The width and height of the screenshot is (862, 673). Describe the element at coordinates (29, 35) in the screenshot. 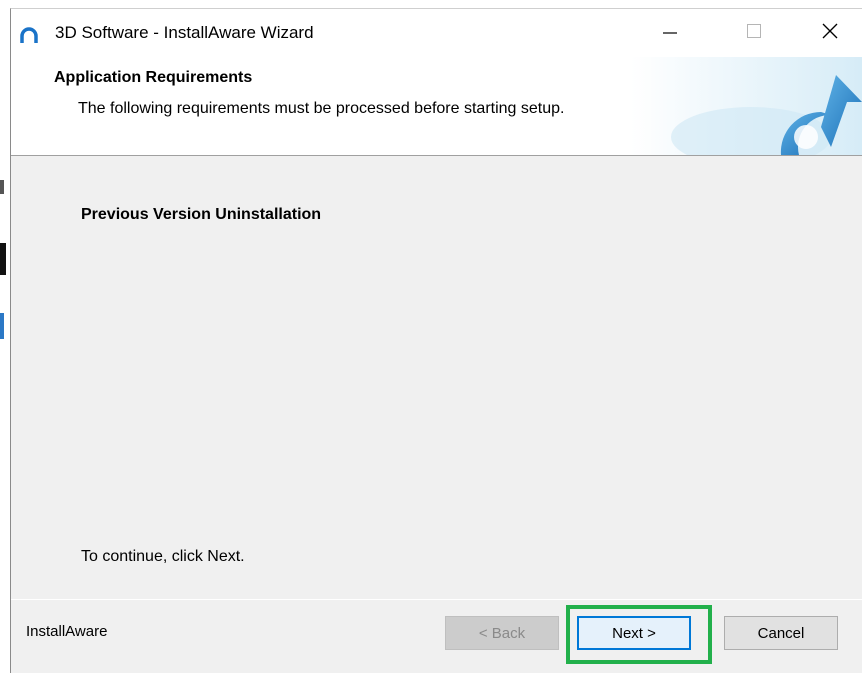

I see `installaware-arc-icon` at that location.